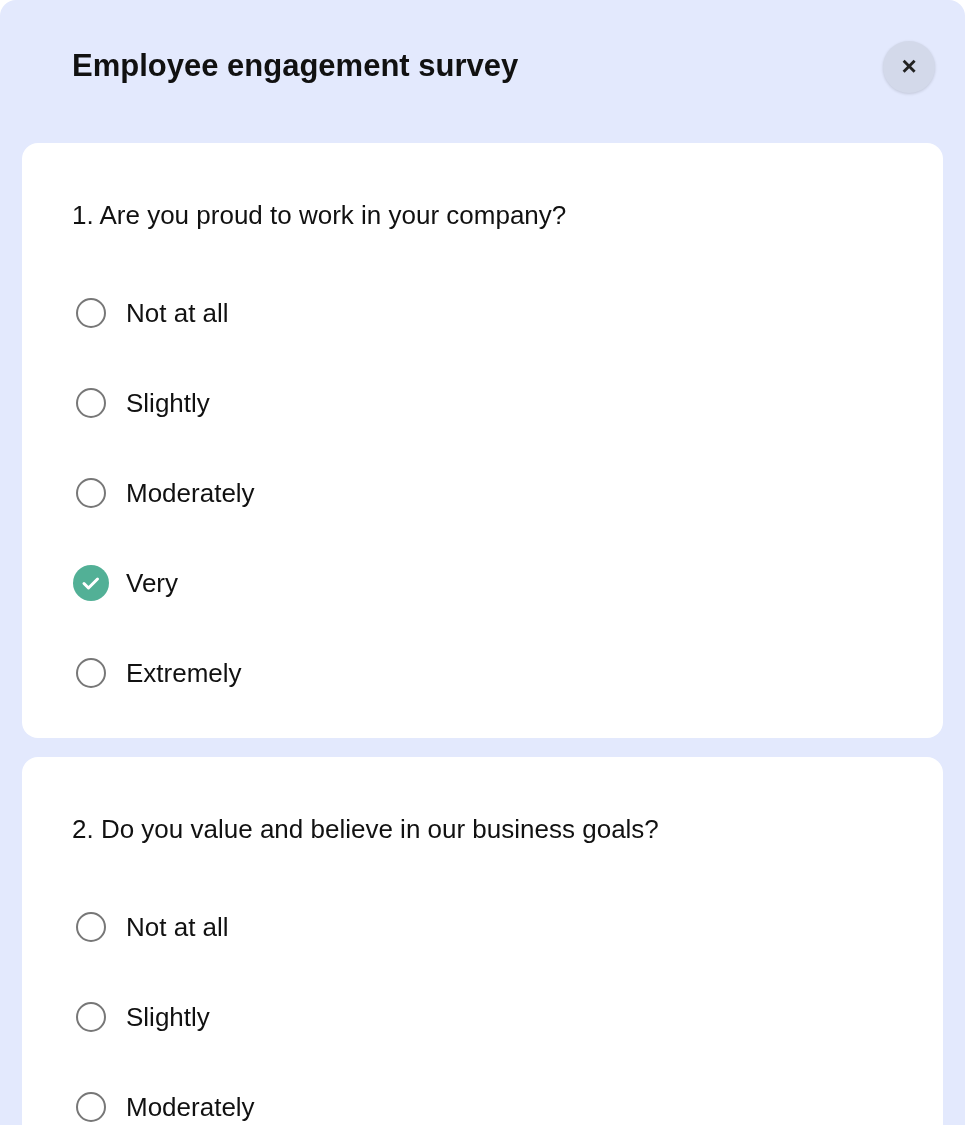 The width and height of the screenshot is (965, 1141). What do you see at coordinates (91, 583) in the screenshot?
I see `checked-radio-icon` at bounding box center [91, 583].